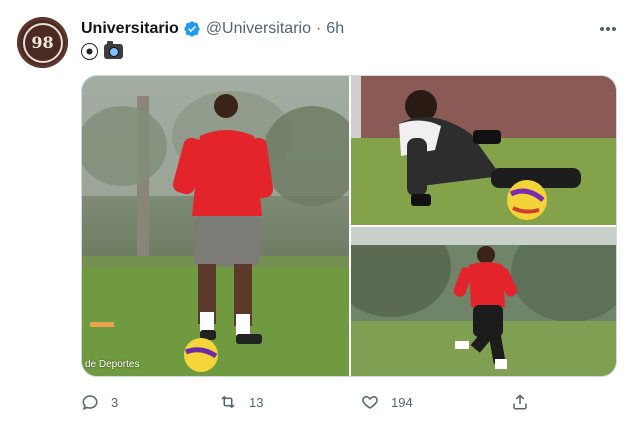 Image resolution: width=640 pixels, height=424 pixels. What do you see at coordinates (402, 402) in the screenshot?
I see `like-count: 194` at bounding box center [402, 402].